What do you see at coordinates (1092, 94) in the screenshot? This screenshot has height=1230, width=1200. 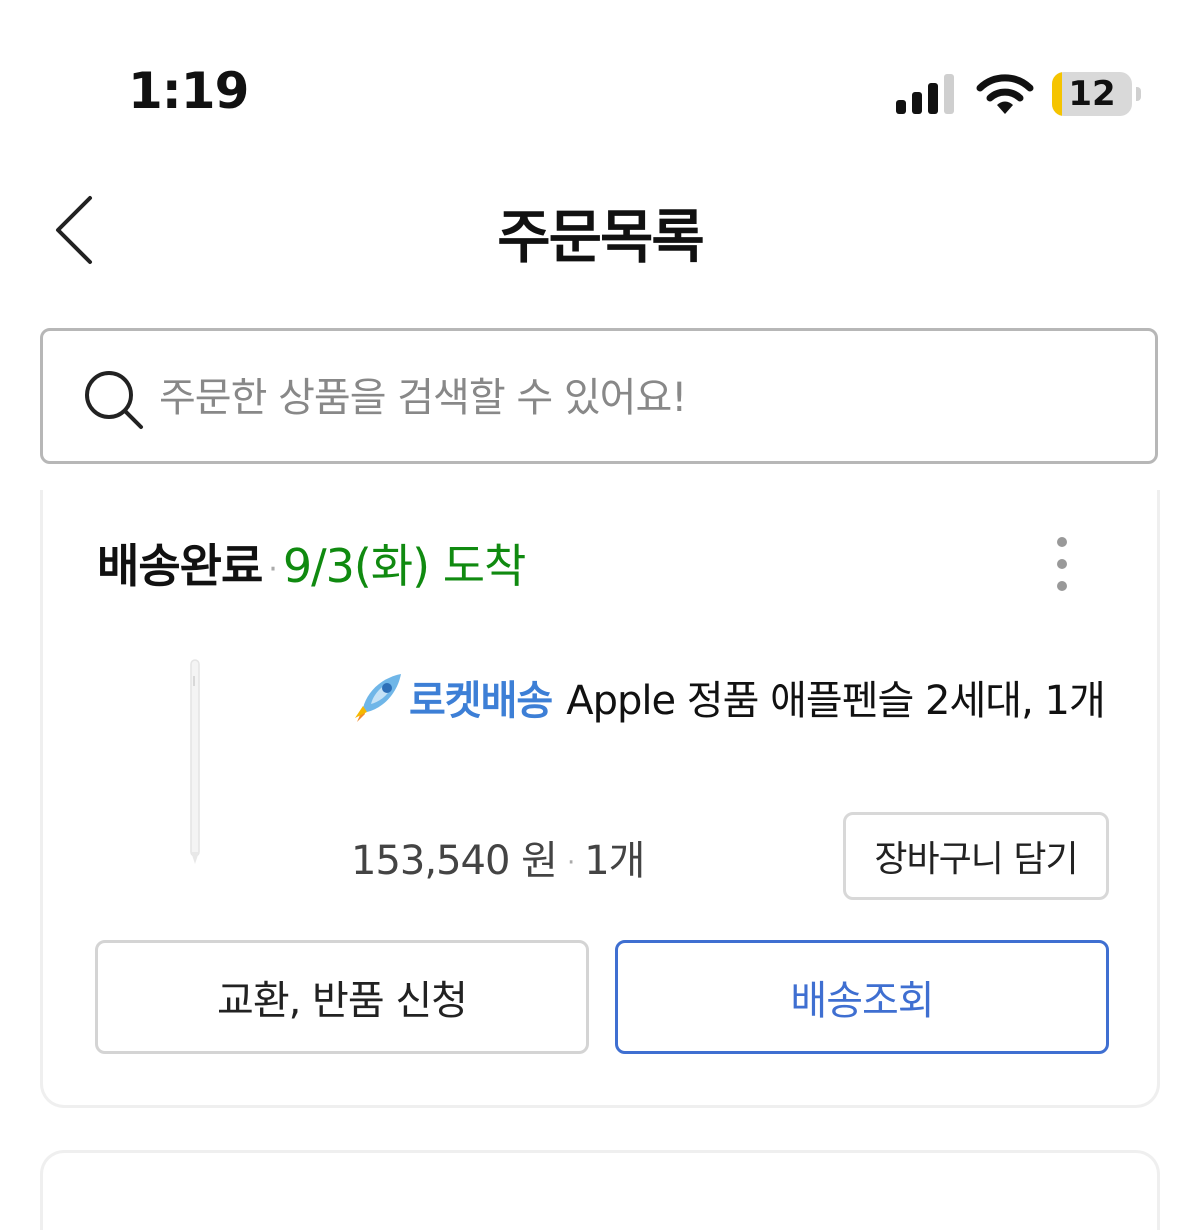 I see `battery-level: 12` at bounding box center [1092, 94].